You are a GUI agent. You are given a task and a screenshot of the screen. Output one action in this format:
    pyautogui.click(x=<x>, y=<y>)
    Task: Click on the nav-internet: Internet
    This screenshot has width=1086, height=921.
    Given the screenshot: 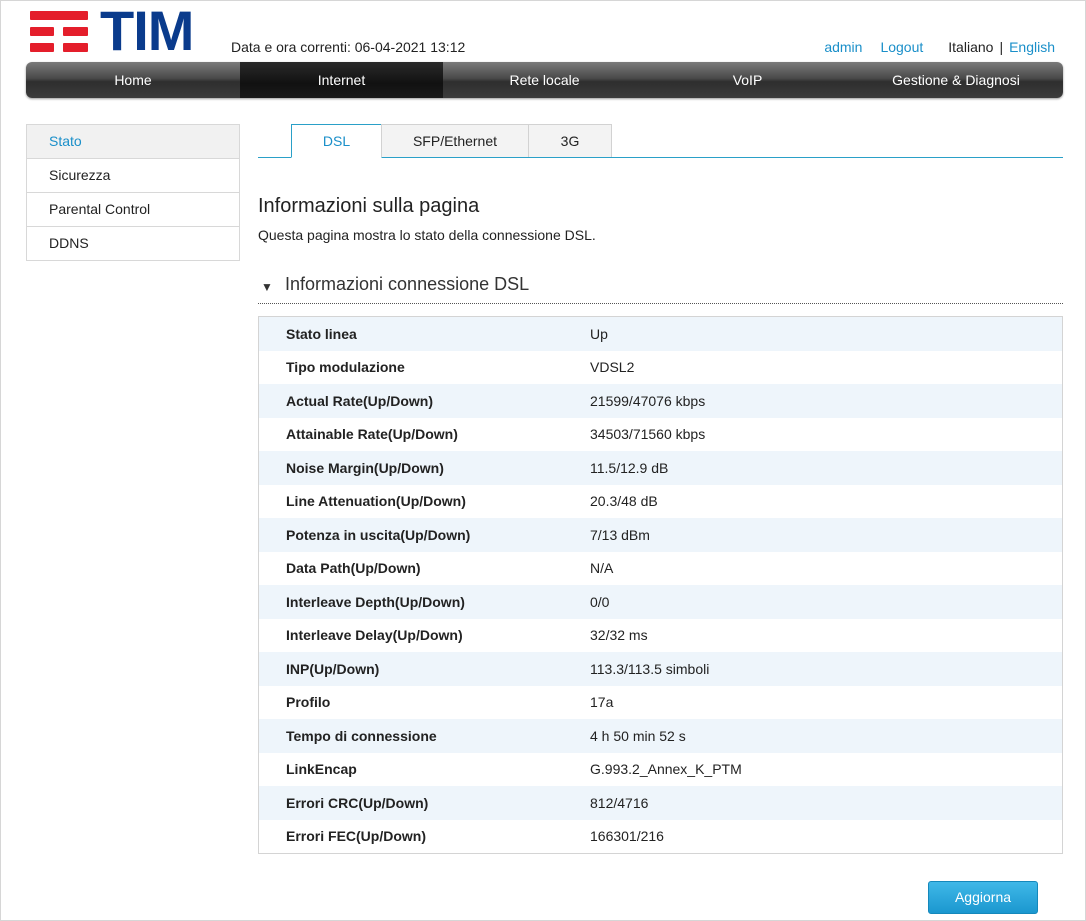 What is the action you would take?
    pyautogui.click(x=341, y=80)
    